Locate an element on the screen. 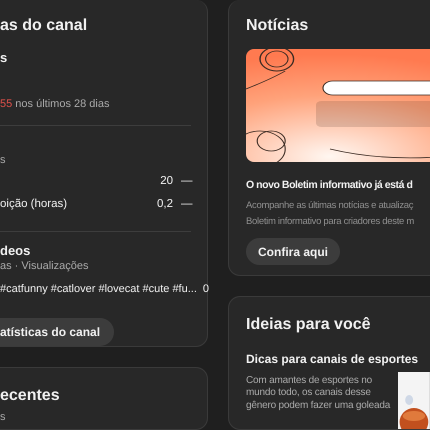  card-subtitle: s is located at coordinates (3, 417).